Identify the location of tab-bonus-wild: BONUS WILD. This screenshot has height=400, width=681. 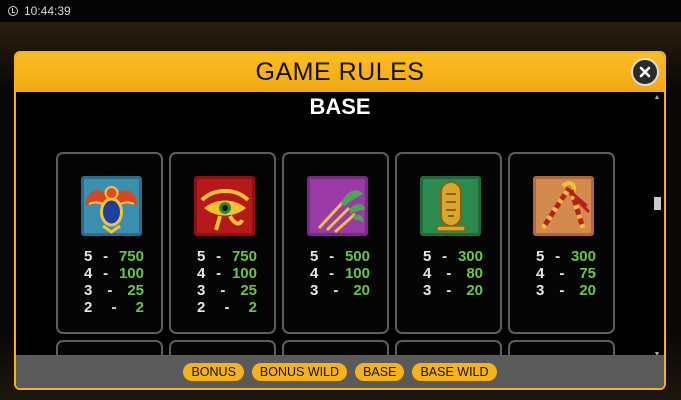
(299, 371).